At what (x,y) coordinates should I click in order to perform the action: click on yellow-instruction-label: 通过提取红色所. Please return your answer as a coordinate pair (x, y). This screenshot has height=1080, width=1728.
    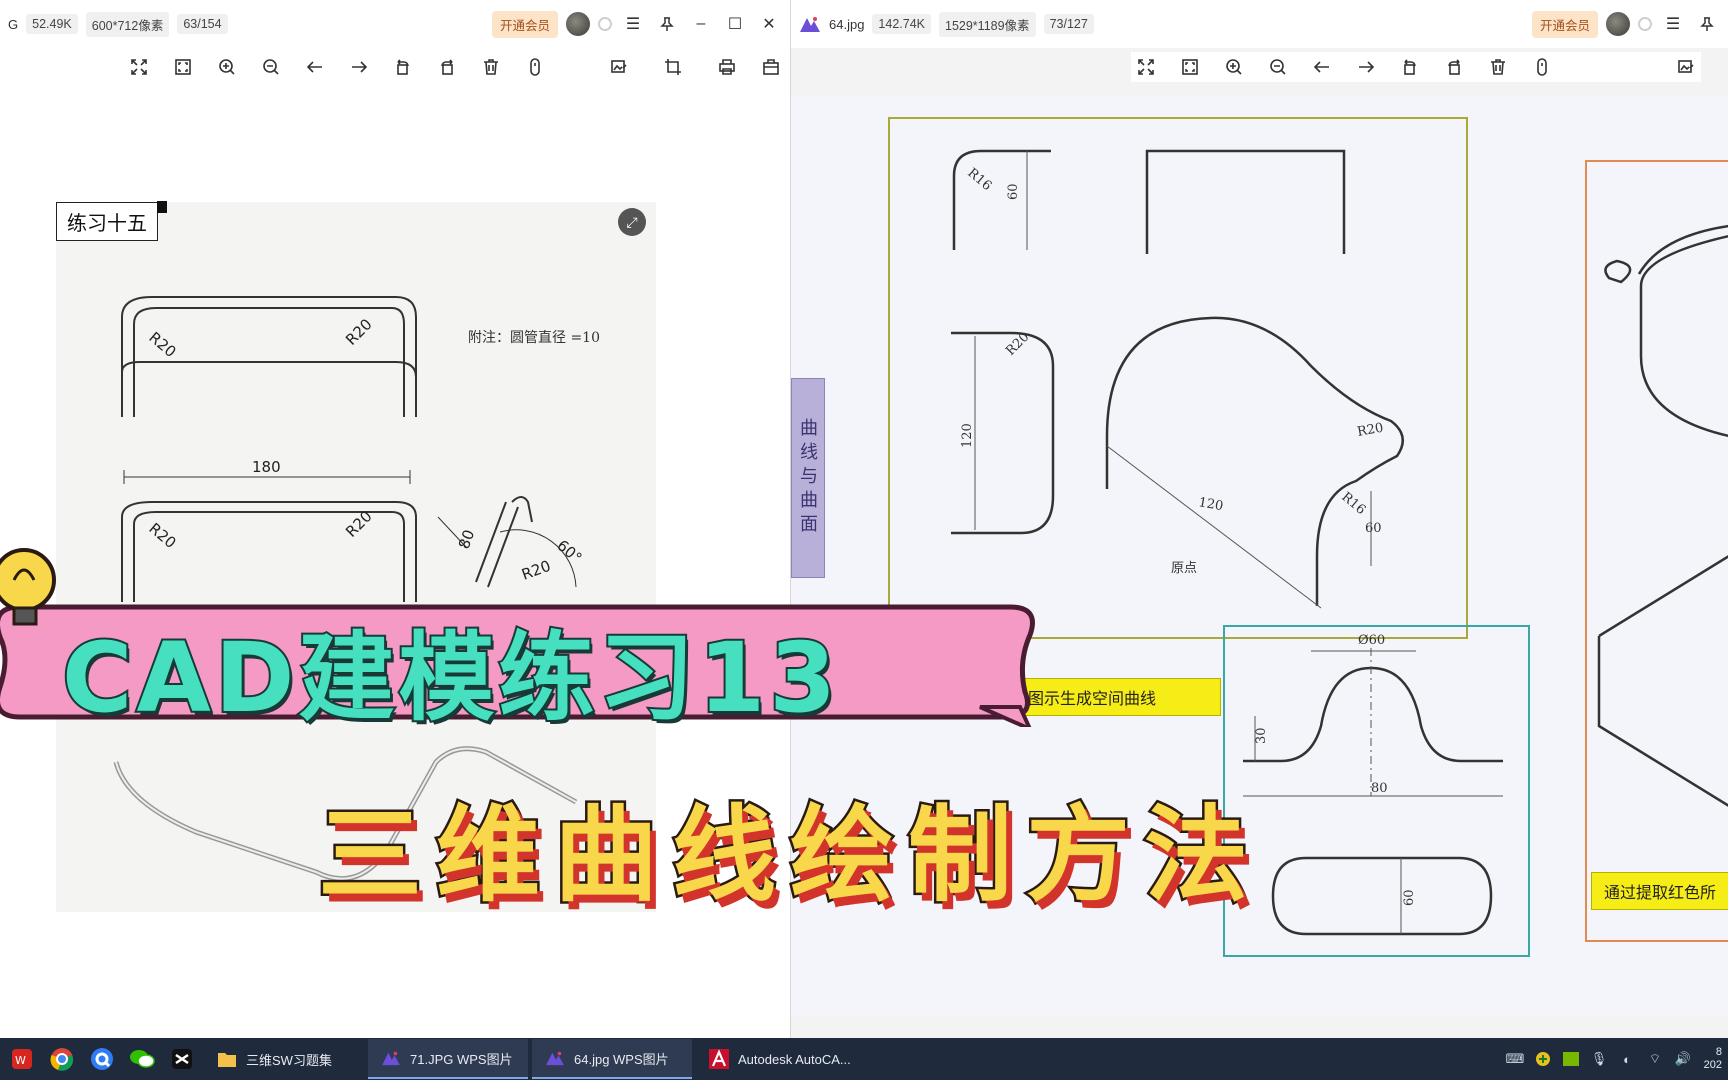
    Looking at the image, I should click on (1659, 891).